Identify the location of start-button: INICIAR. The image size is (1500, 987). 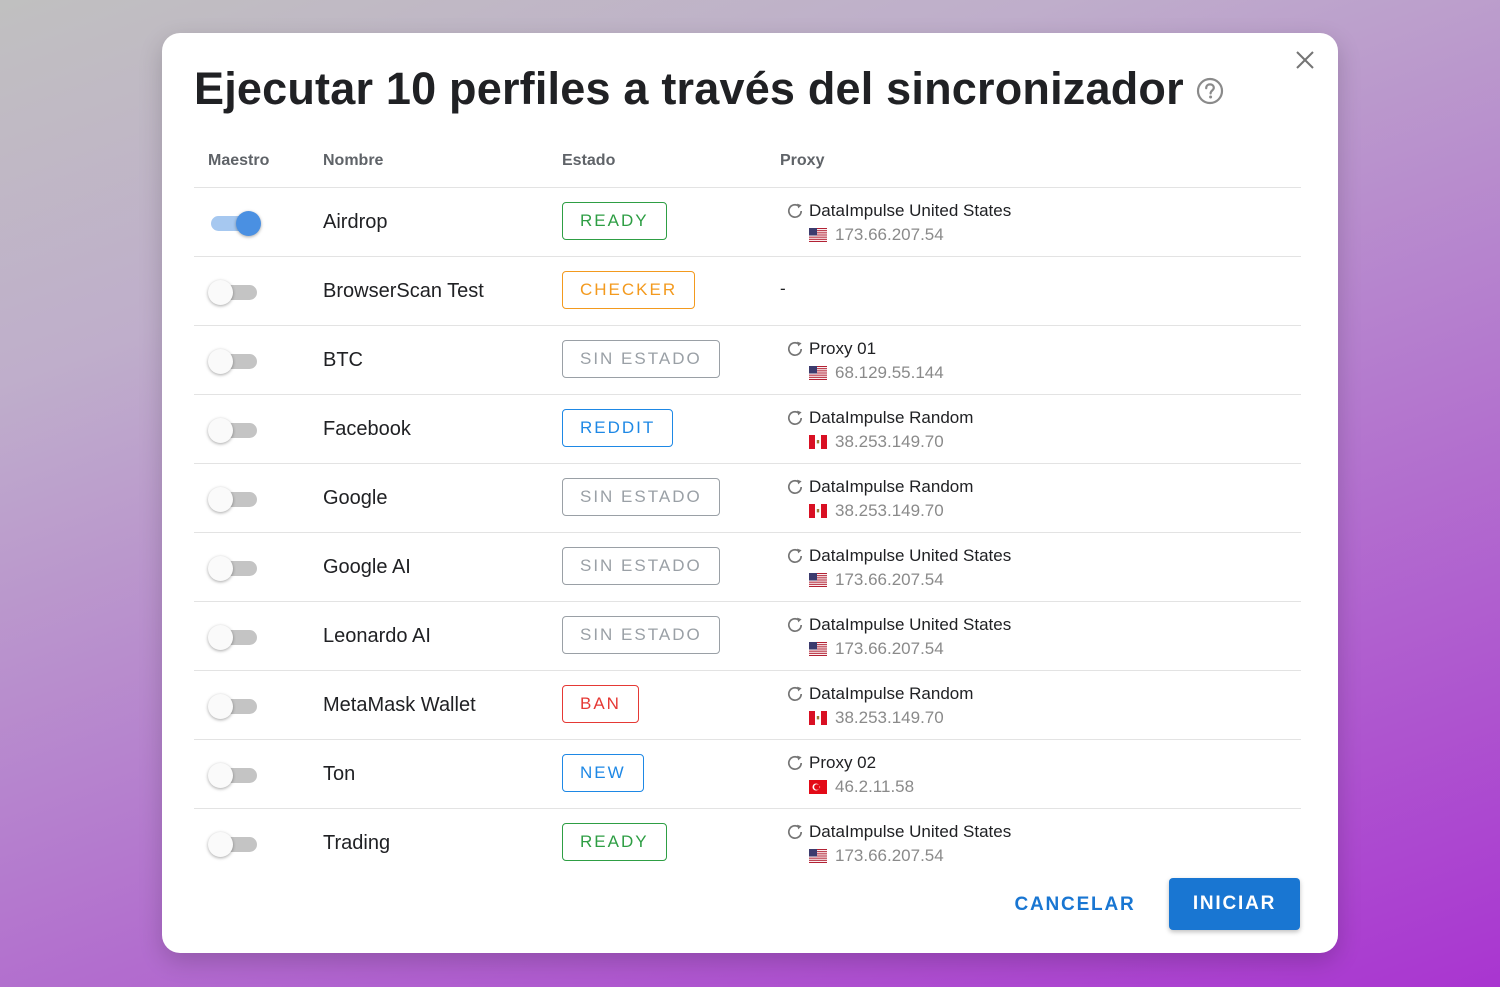
(1234, 904).